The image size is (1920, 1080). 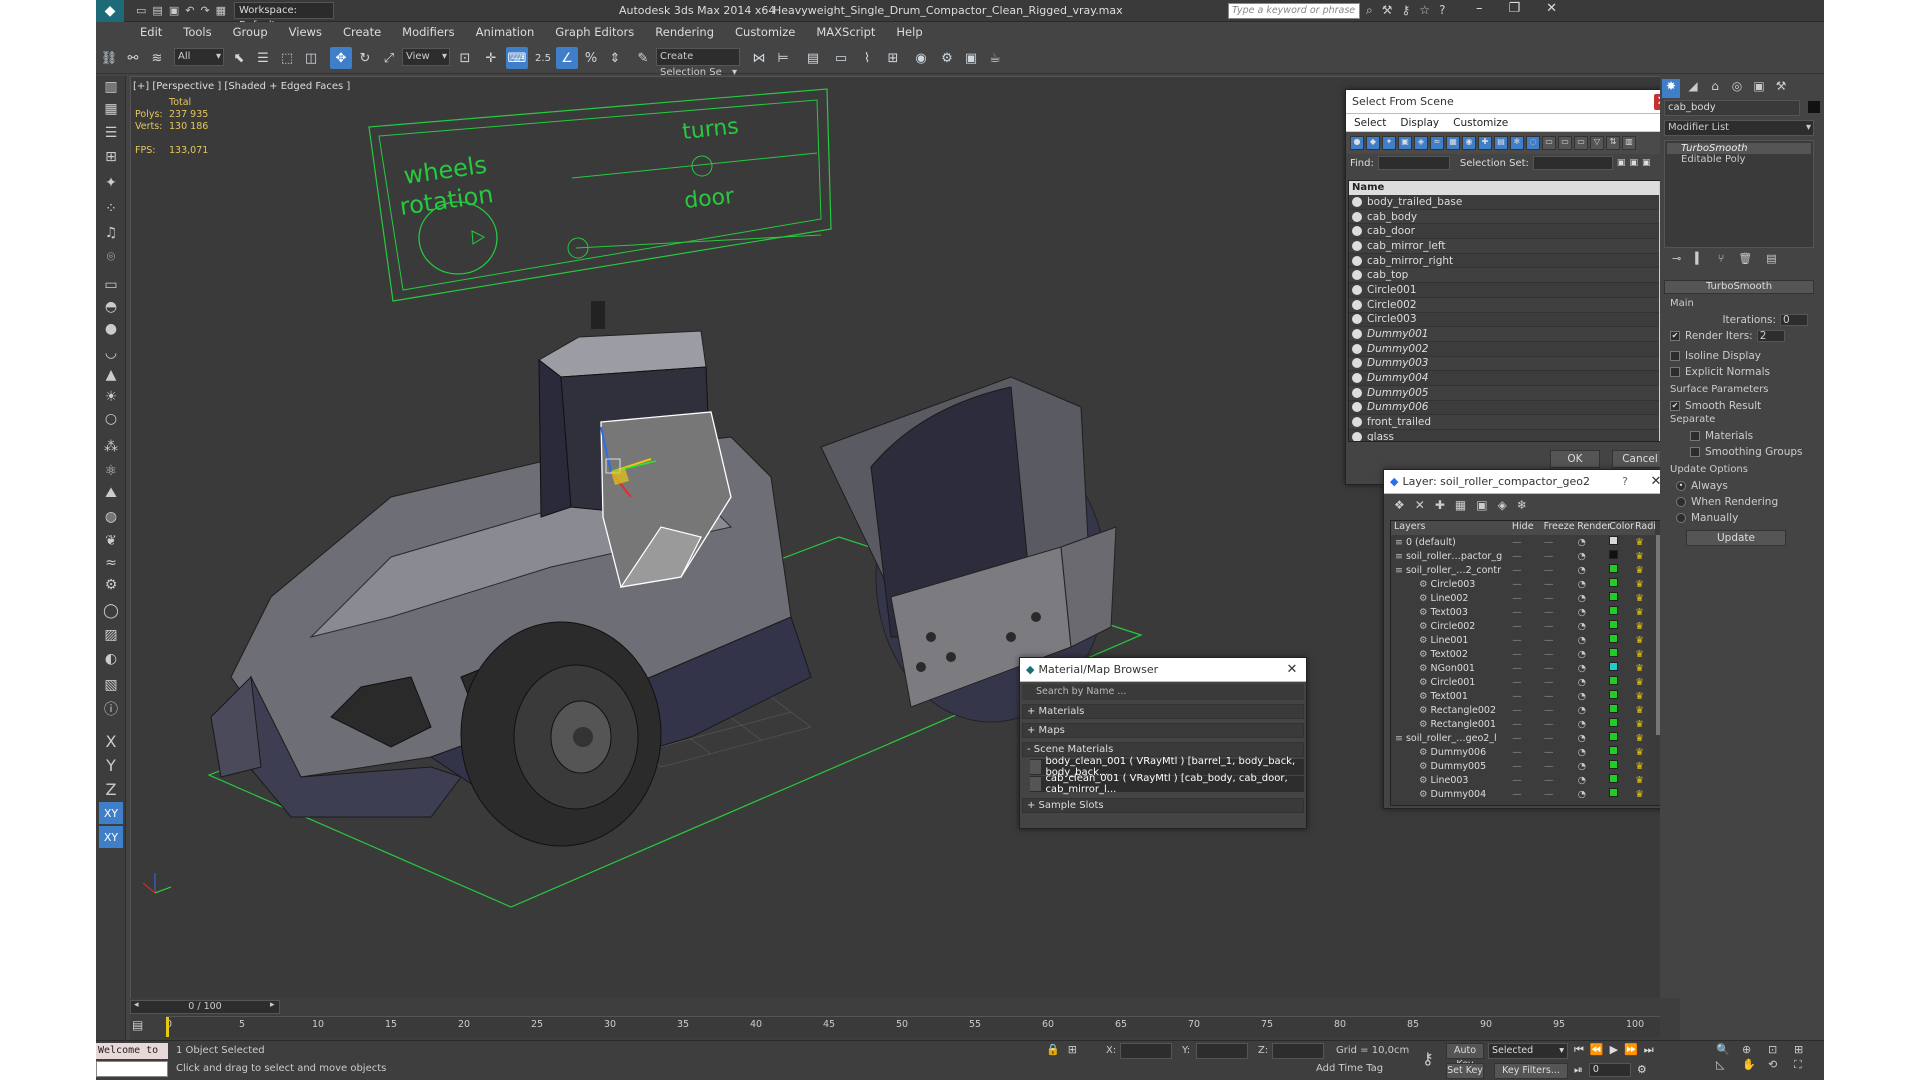 What do you see at coordinates (1739, 287) in the screenshot?
I see `turbosmooth-rollout-header: TurboSmooth` at bounding box center [1739, 287].